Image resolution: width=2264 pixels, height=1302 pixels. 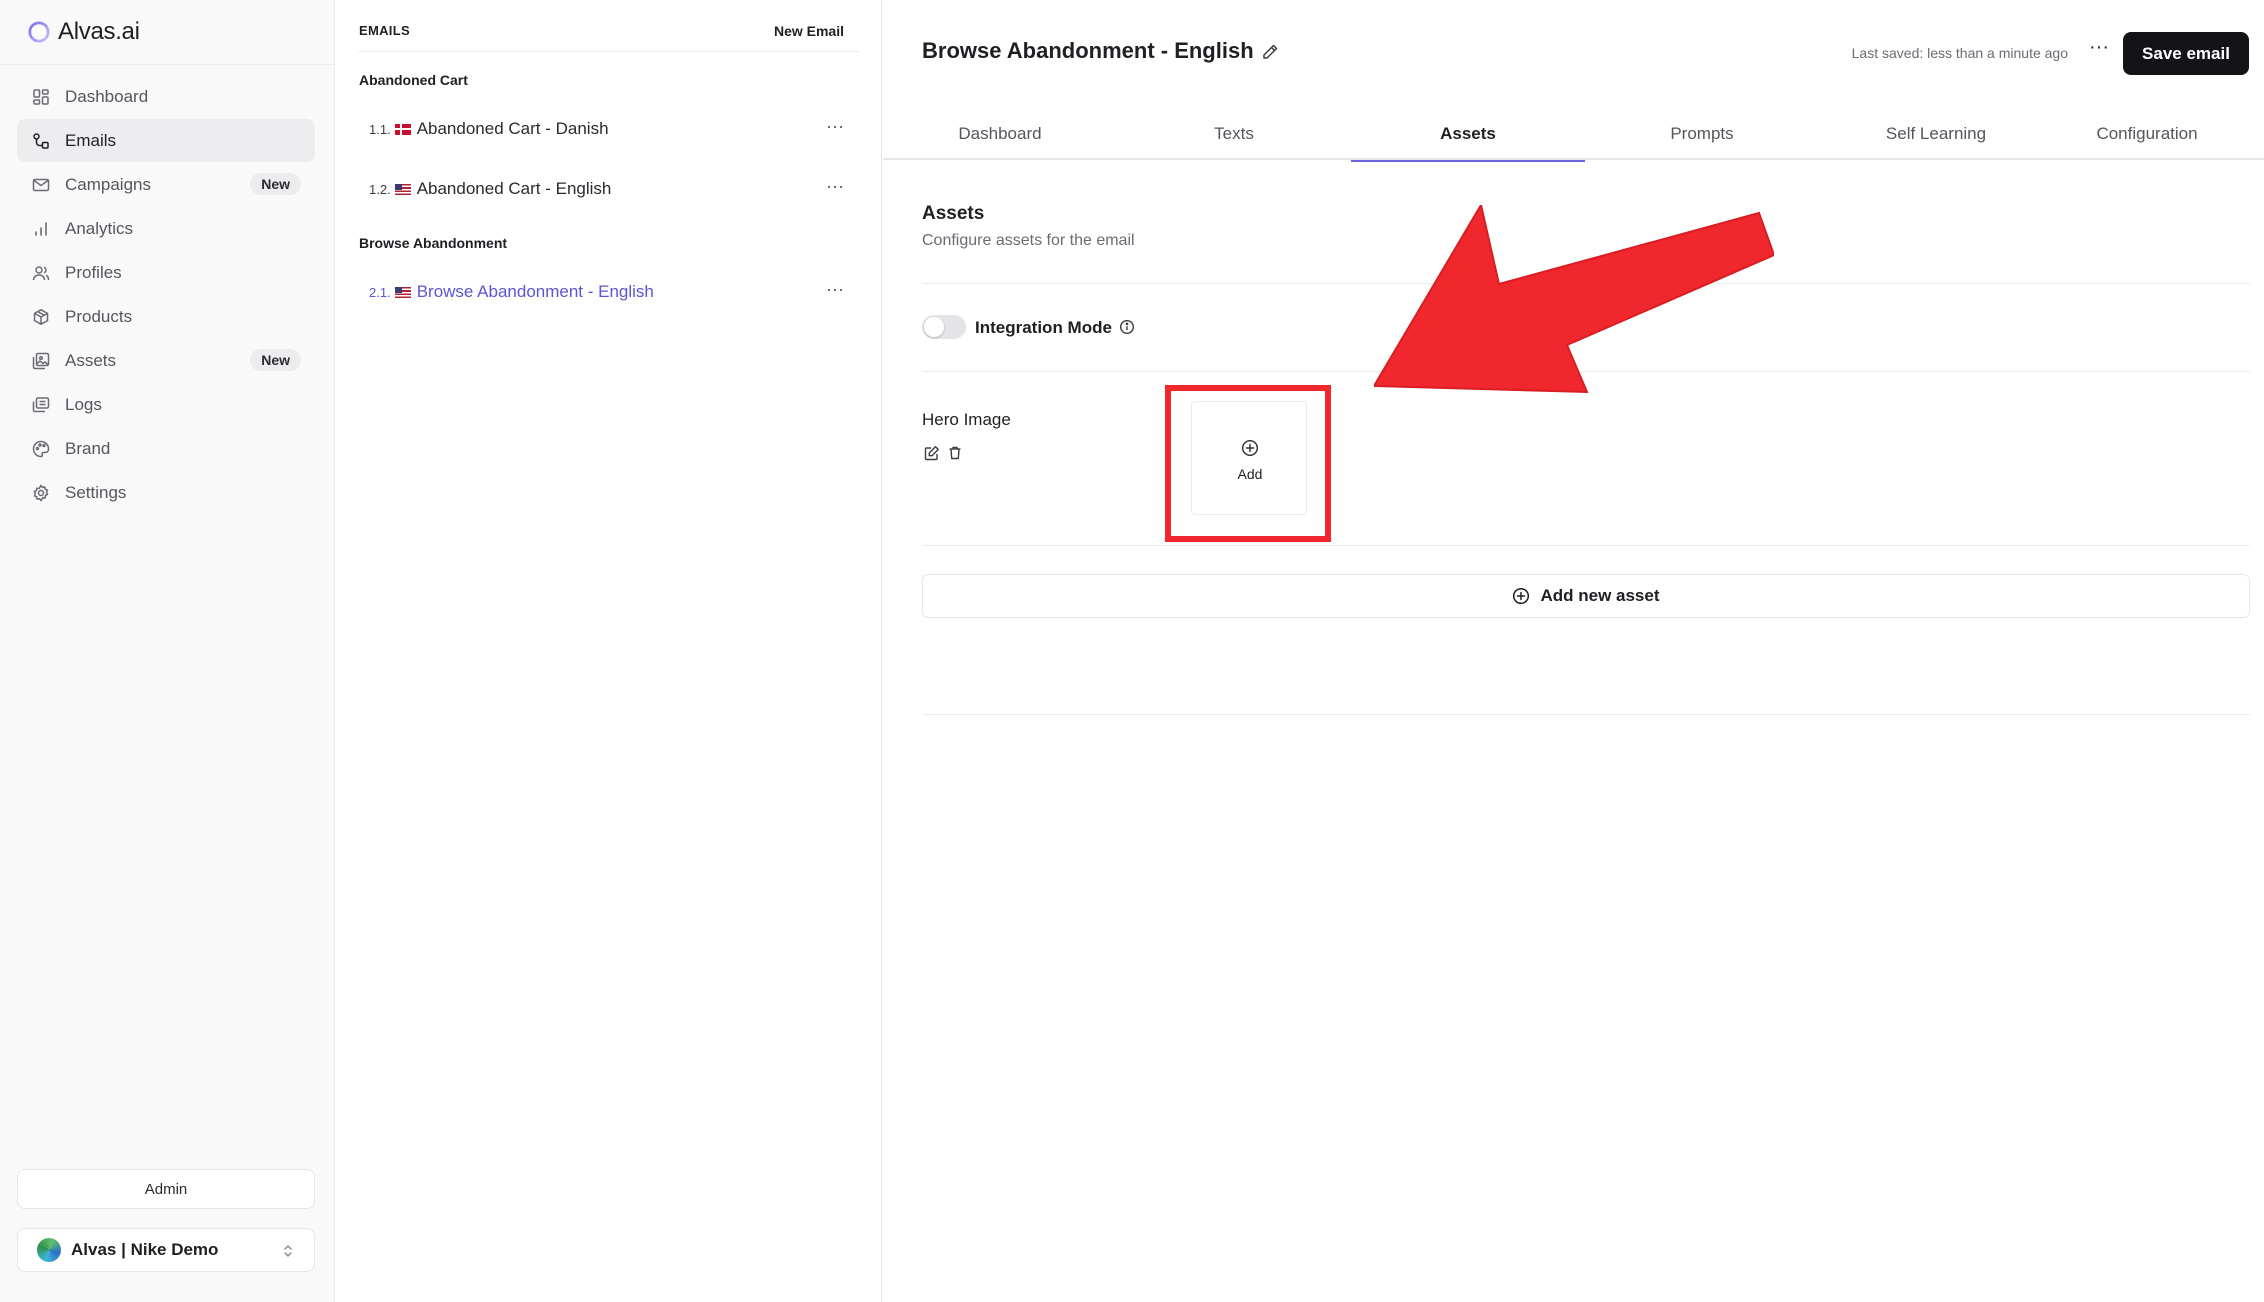 I want to click on save-email-button: Save email, so click(x=2186, y=53).